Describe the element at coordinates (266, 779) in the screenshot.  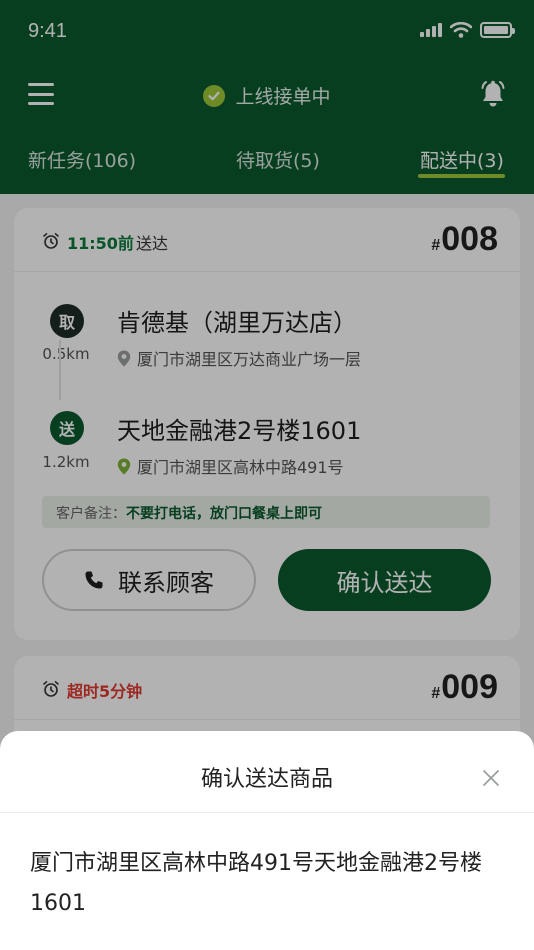
I see `sheet-title: 确认送达商品` at that location.